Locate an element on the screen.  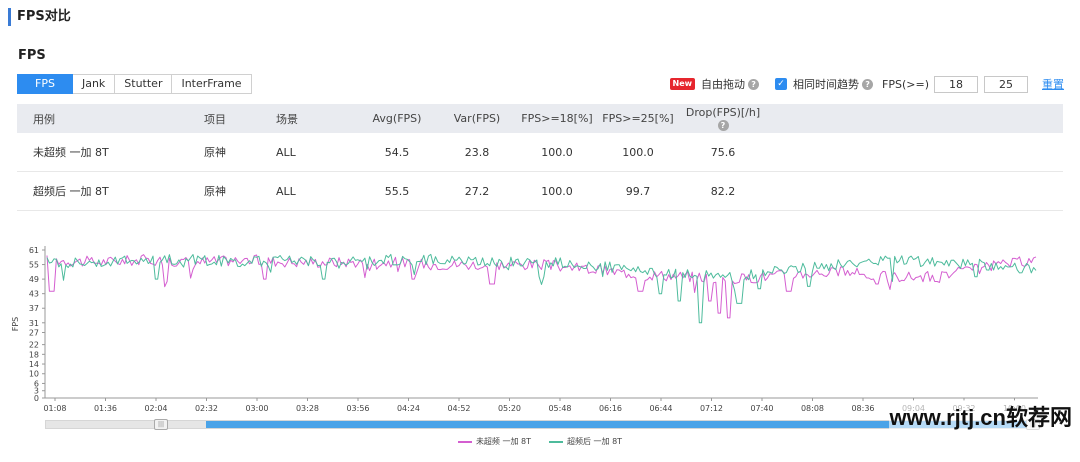
y-tick-label: 37 is located at coordinates (34, 308).